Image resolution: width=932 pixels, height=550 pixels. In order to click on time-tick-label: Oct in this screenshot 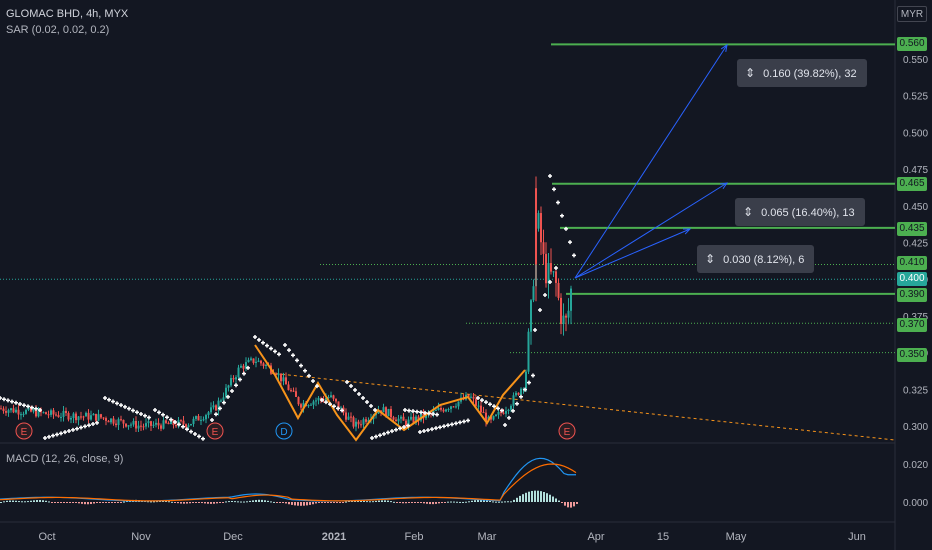, I will do `click(46, 537)`.